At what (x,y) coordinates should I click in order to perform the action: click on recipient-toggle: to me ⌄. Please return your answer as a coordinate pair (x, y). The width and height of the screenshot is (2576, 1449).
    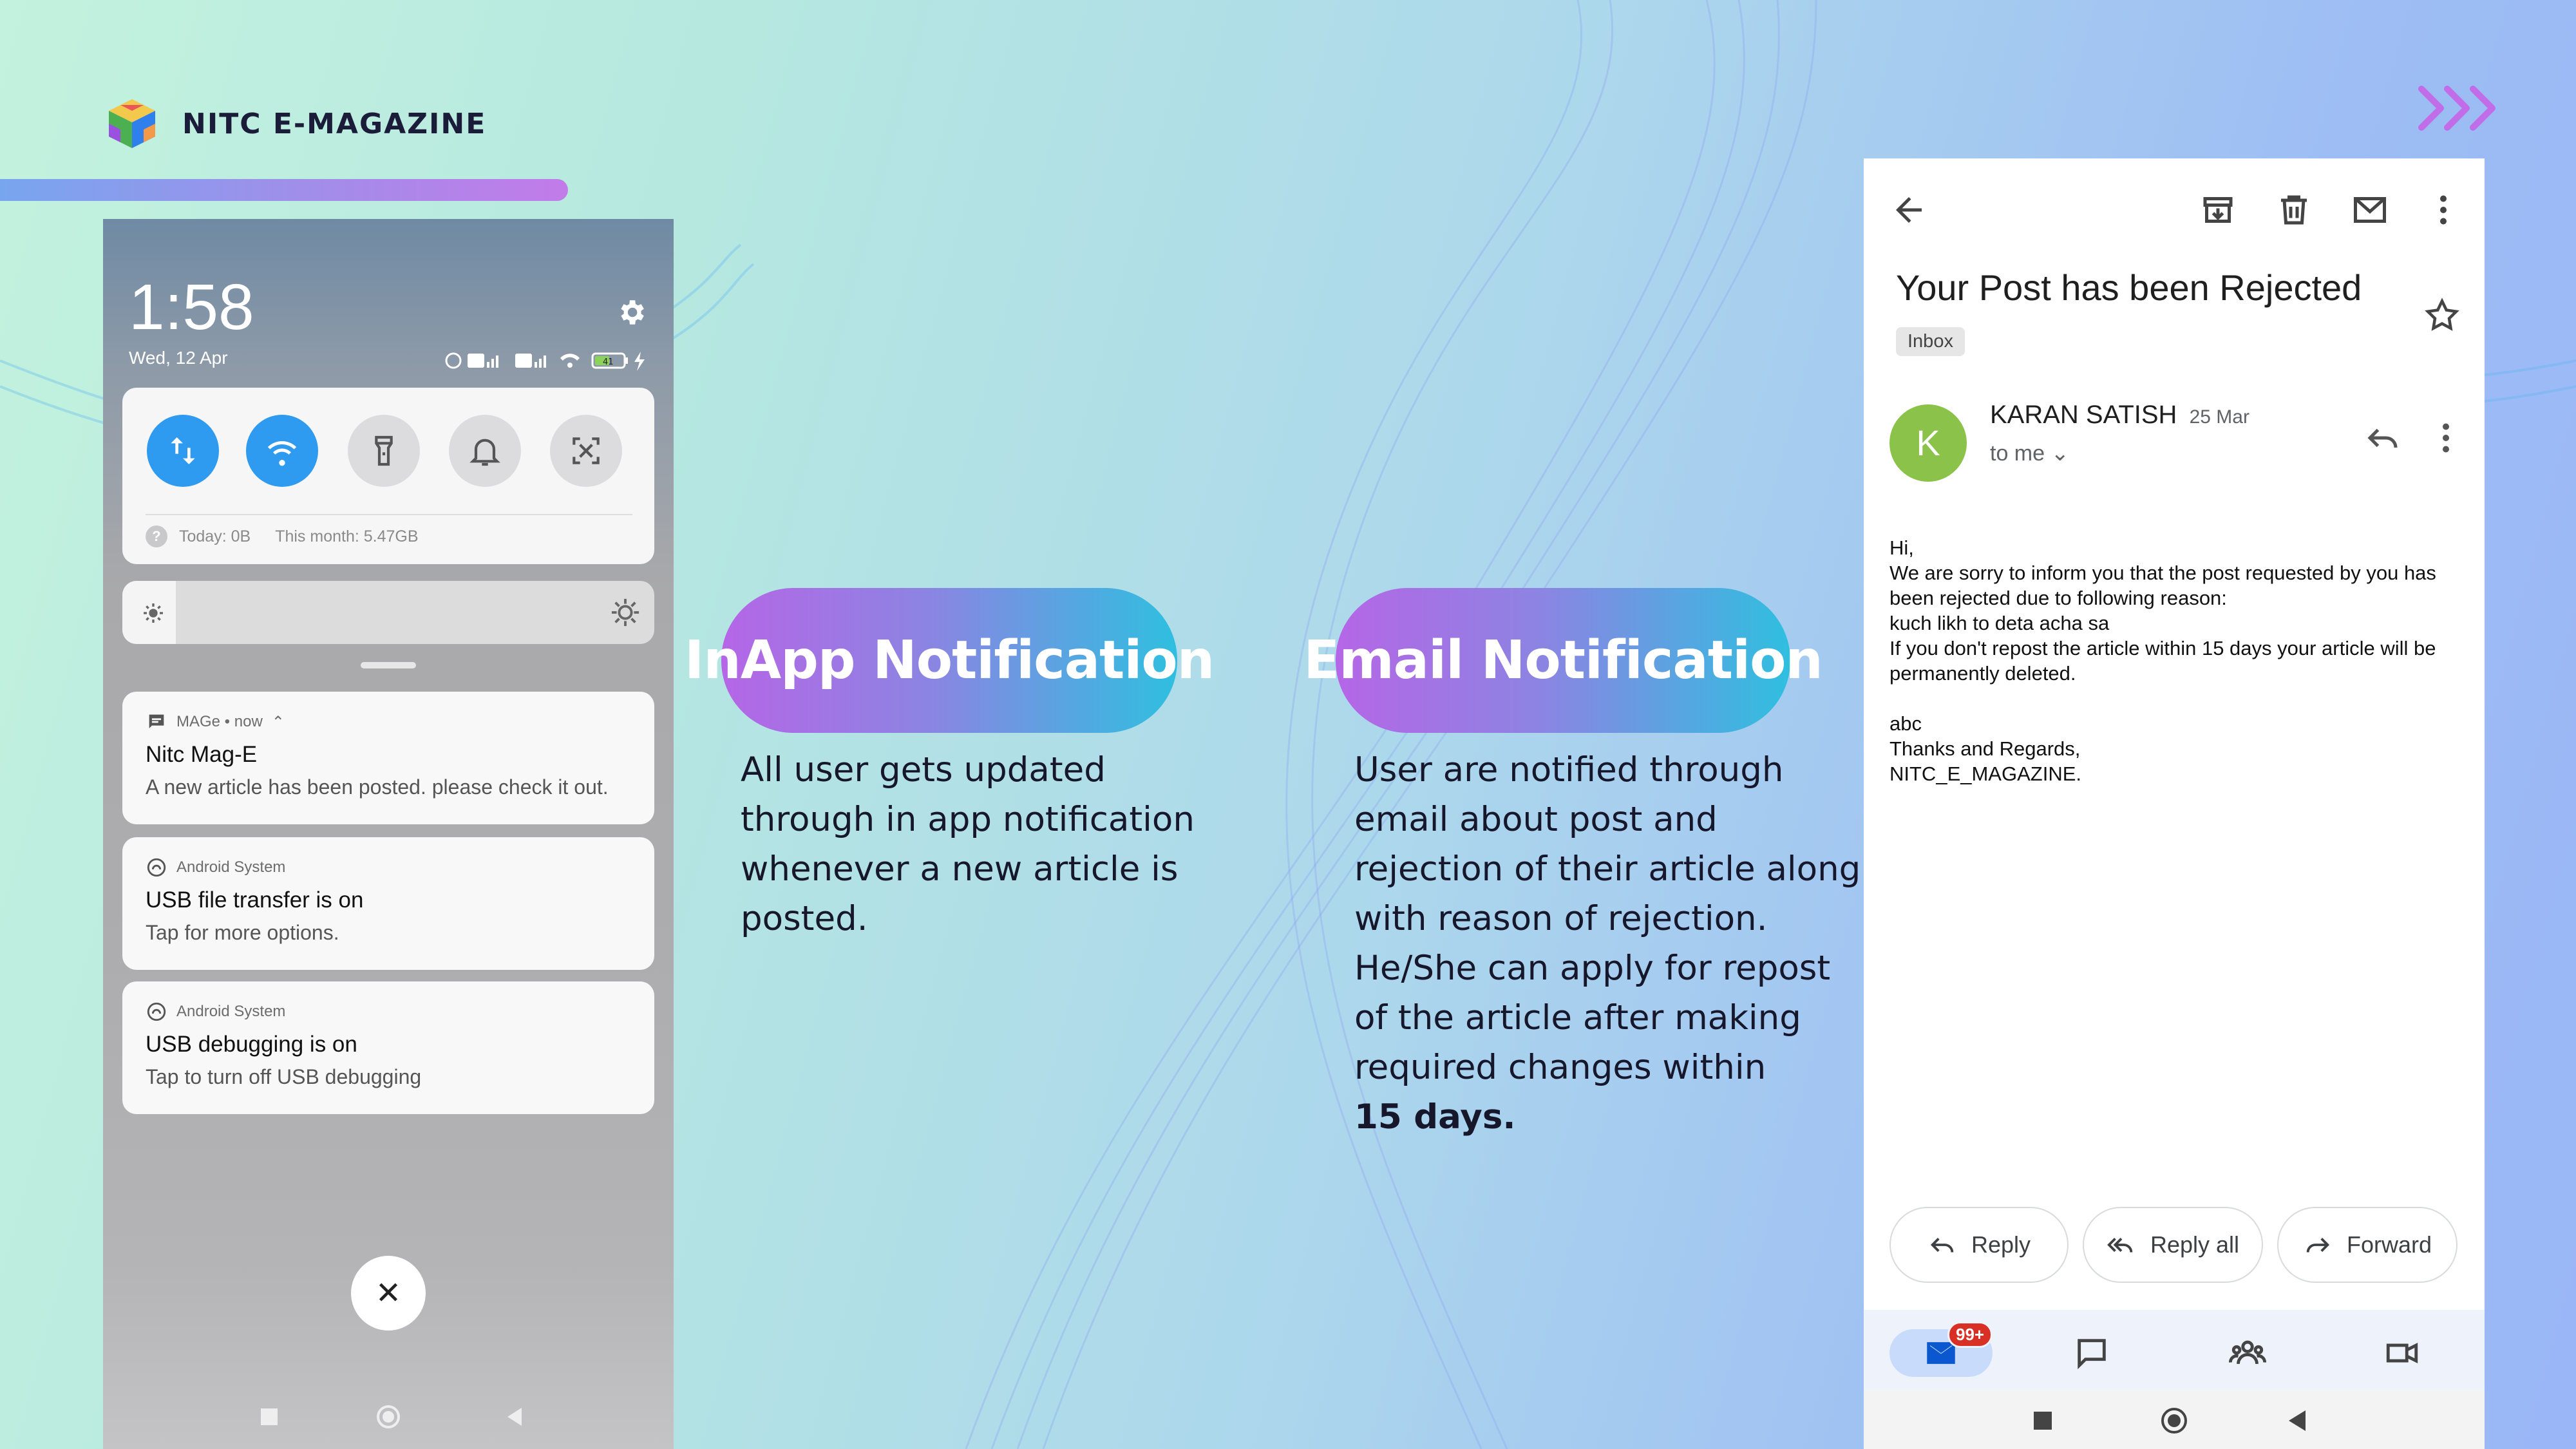
    Looking at the image, I should click on (2030, 453).